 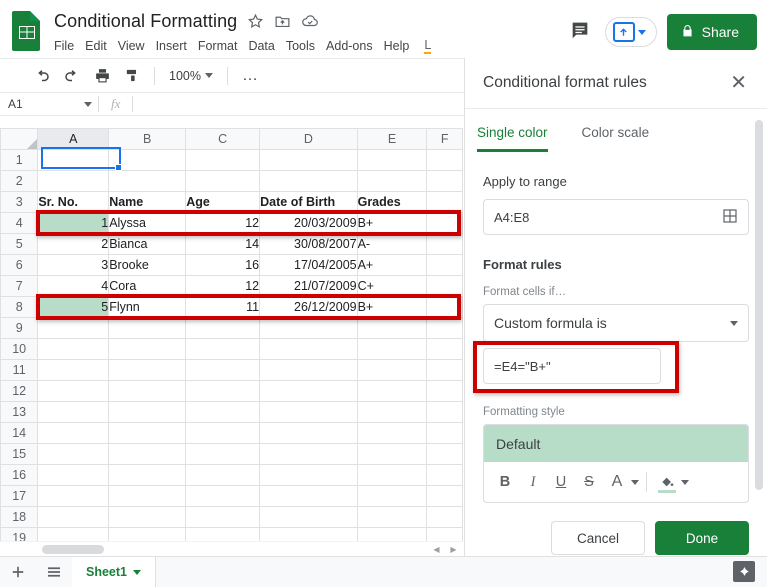 What do you see at coordinates (73, 223) in the screenshot?
I see `cell-A4: 1` at bounding box center [73, 223].